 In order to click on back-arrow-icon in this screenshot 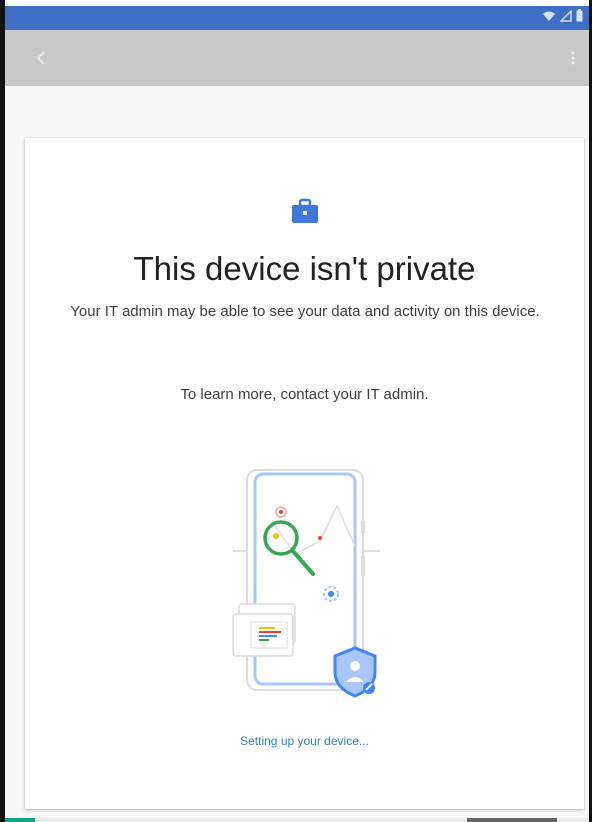, I will do `click(43, 58)`.